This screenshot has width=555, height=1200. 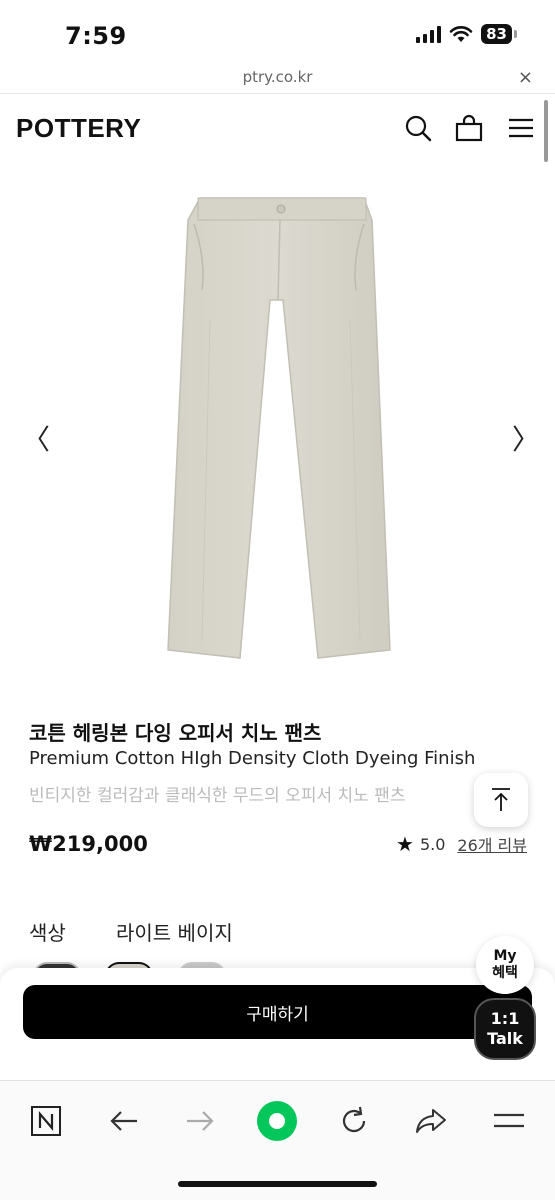 What do you see at coordinates (47, 933) in the screenshot?
I see `color-label: 색상` at bounding box center [47, 933].